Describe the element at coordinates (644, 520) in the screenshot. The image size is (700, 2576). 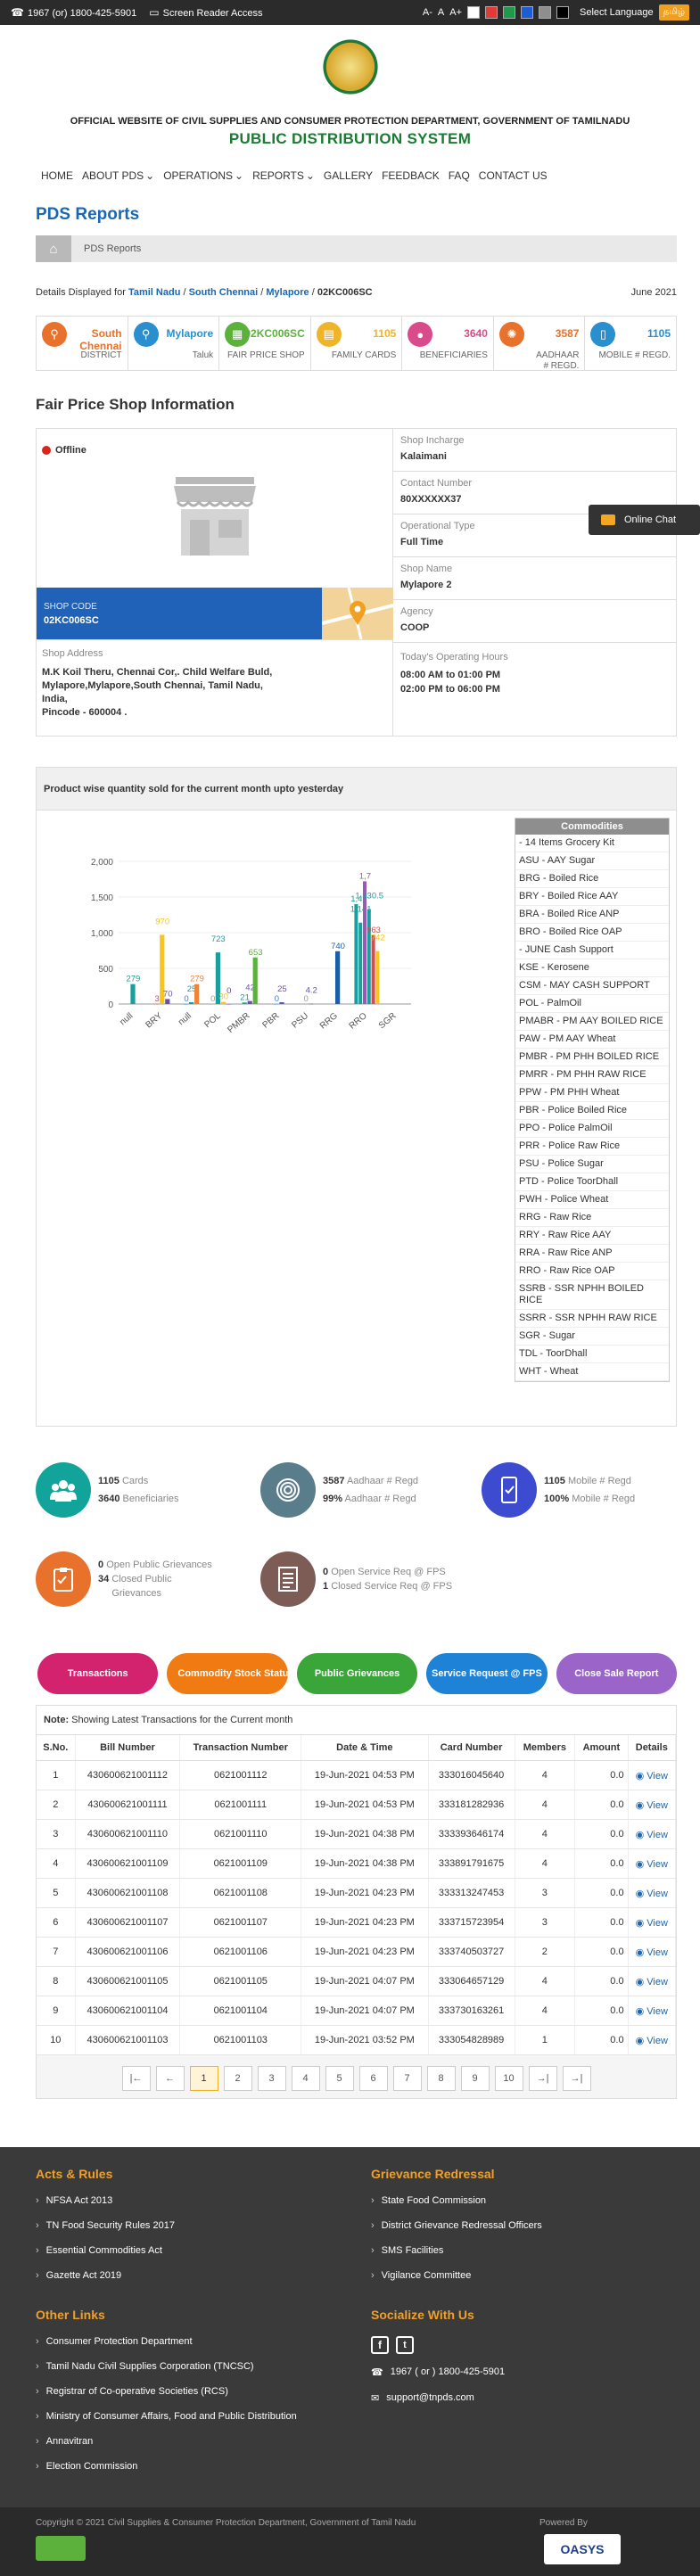
I see `online-chat-button: Online Chat` at that location.